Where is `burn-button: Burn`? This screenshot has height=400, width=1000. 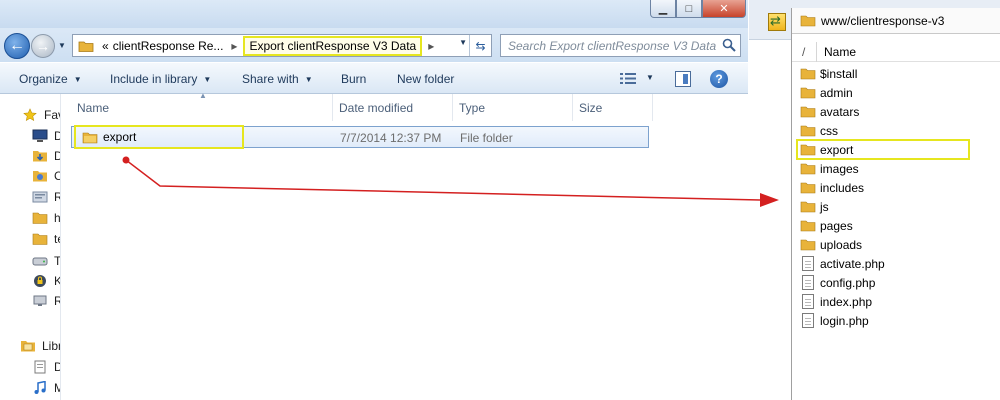
burn-button: Burn is located at coordinates (353, 79).